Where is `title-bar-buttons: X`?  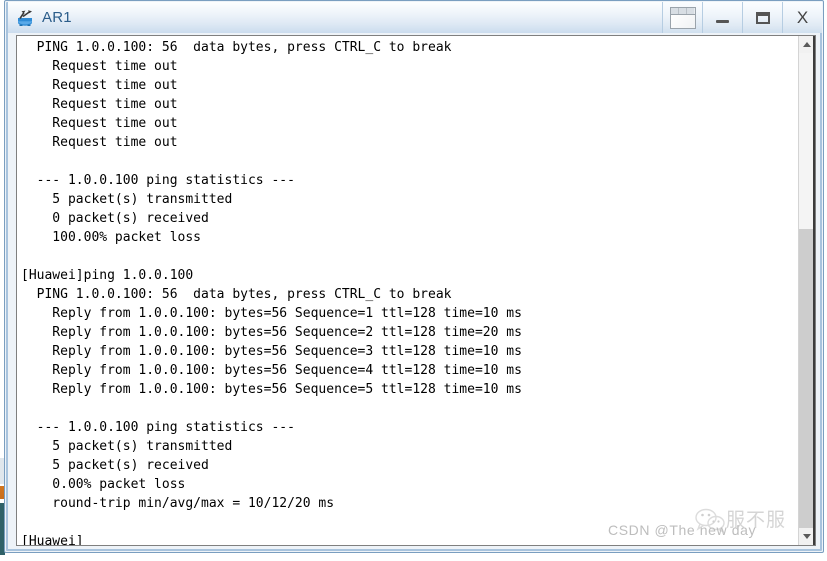
title-bar-buttons: X is located at coordinates (742, 17).